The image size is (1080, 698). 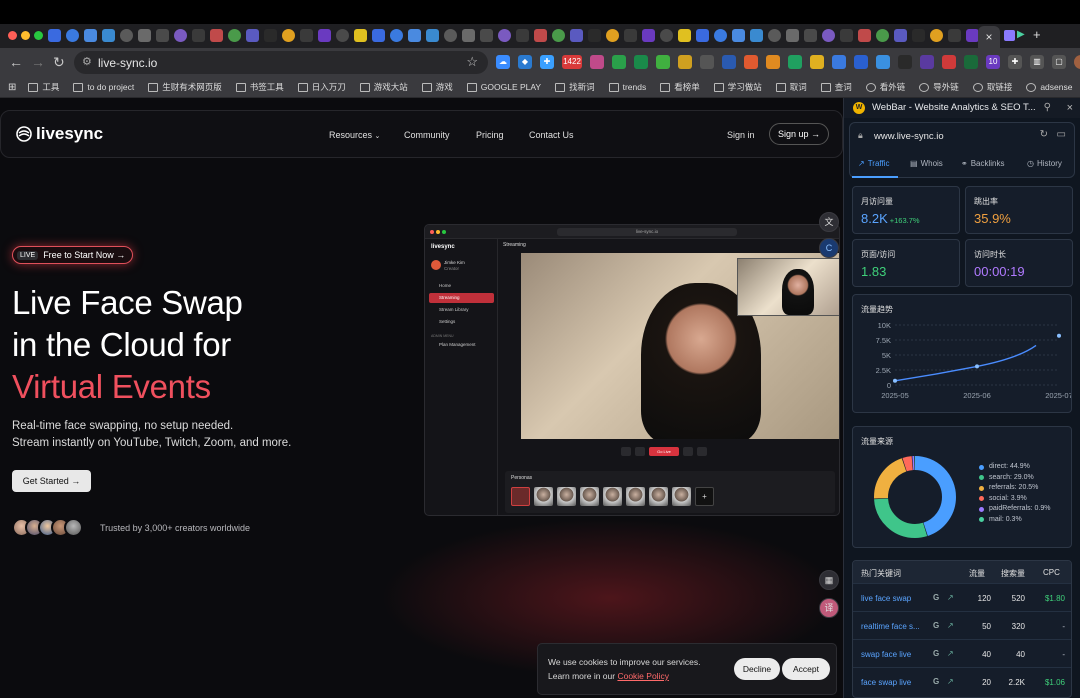 What do you see at coordinates (939, 87) in the screenshot?
I see `bookmark-item: 导外链` at bounding box center [939, 87].